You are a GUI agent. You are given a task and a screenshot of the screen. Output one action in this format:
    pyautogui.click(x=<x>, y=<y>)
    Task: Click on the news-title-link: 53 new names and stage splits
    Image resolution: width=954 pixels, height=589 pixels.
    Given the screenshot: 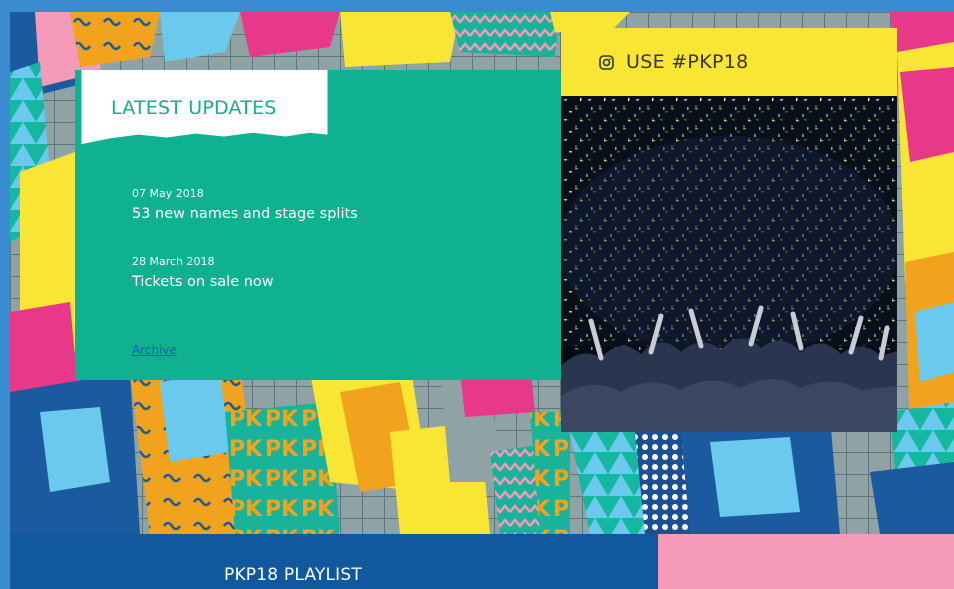 What is the action you would take?
    pyautogui.click(x=245, y=214)
    